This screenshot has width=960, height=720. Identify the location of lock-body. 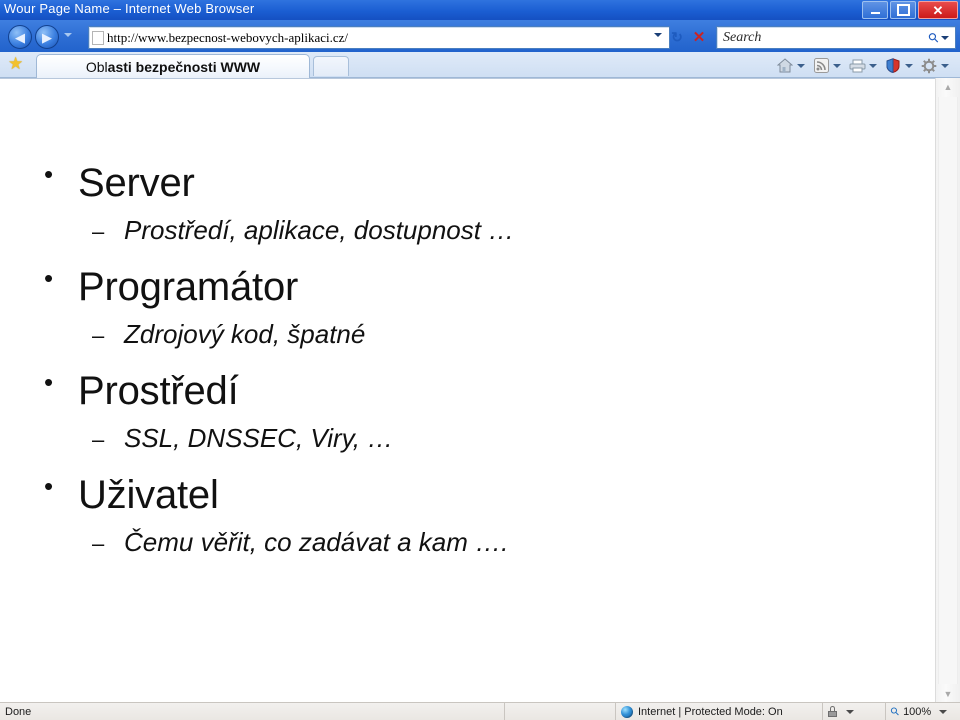
(832, 714).